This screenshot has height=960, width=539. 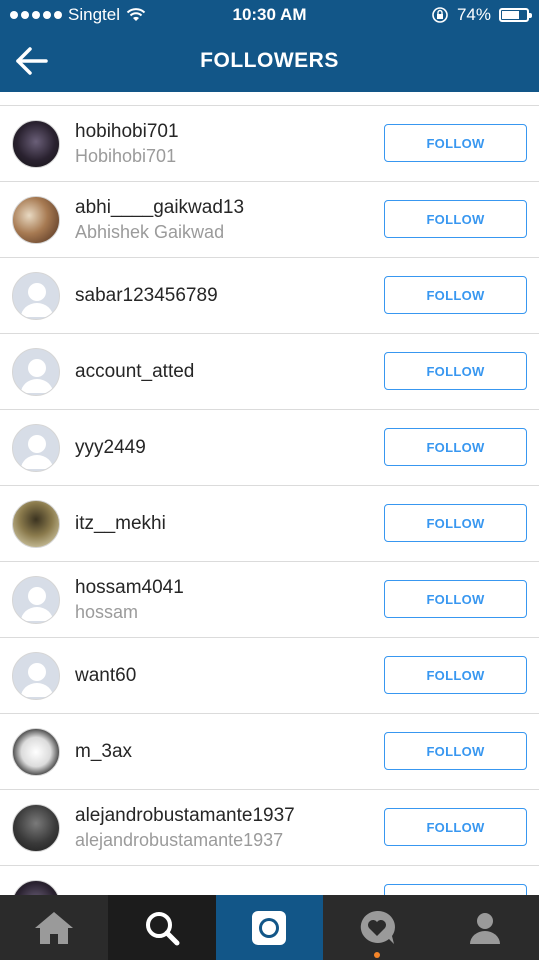 I want to click on follower-row: yyy2449 FOLLOW, so click(x=269, y=448).